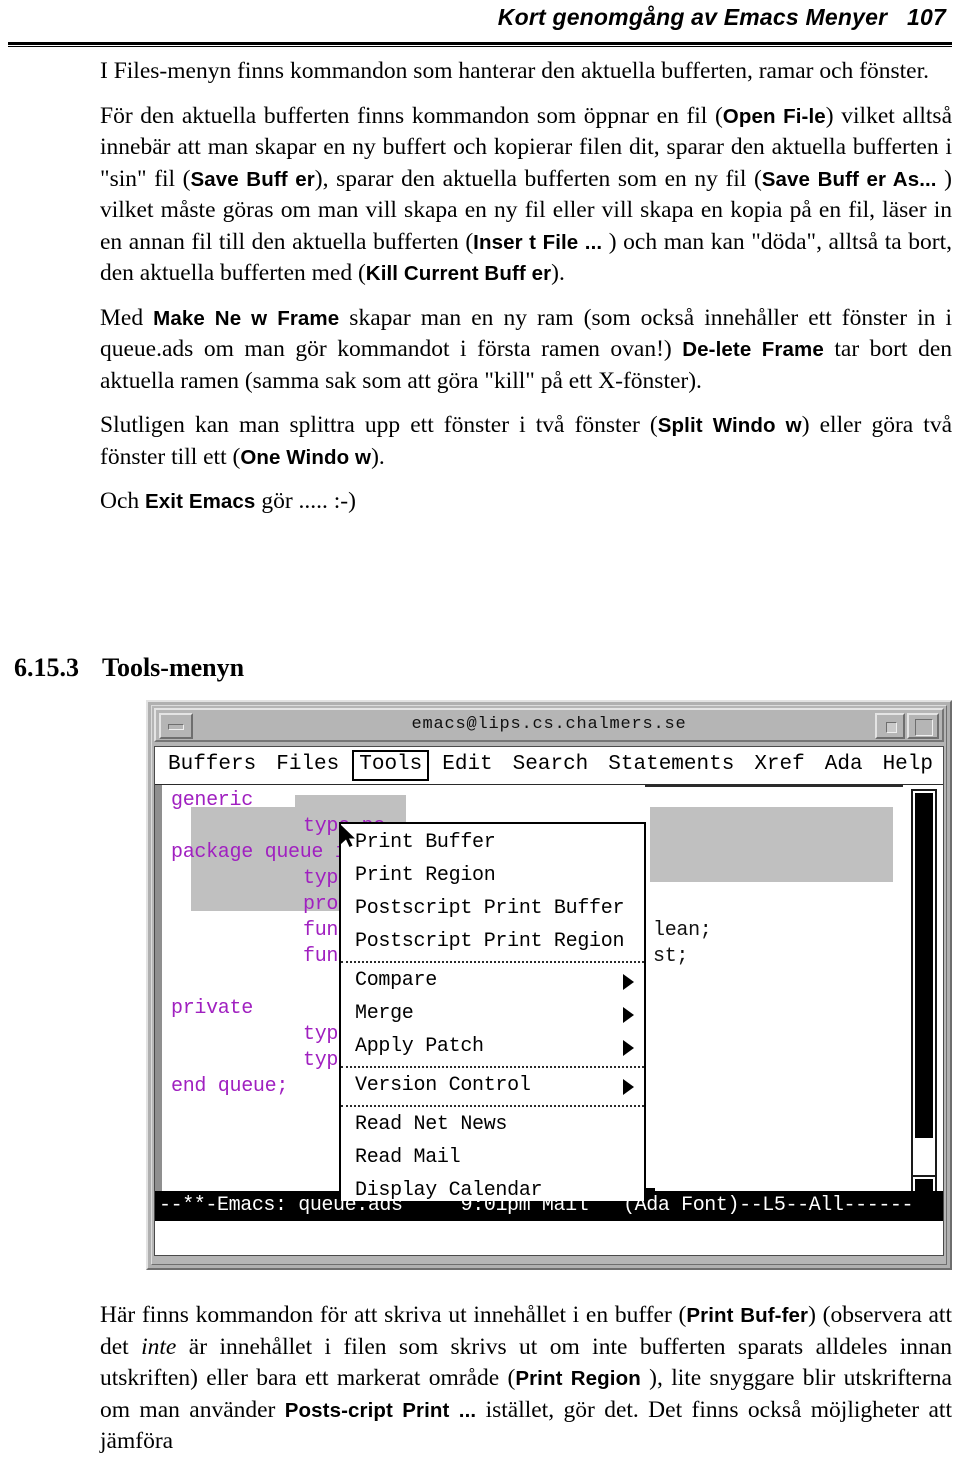  I want to click on menubar-item-edit: Edit, so click(467, 765).